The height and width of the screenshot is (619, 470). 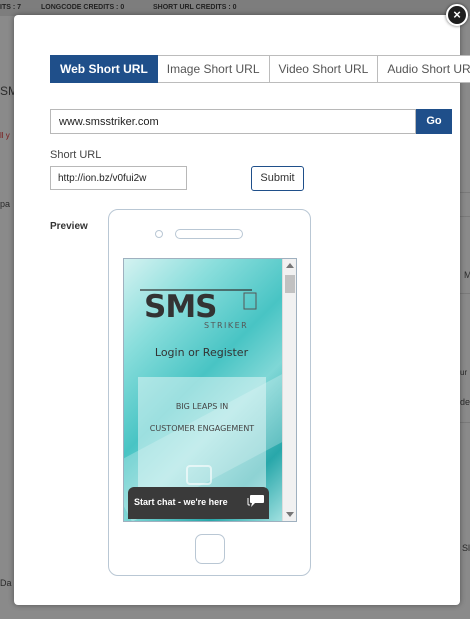 What do you see at coordinates (6, 583) in the screenshot?
I see `background-fragment: Da` at bounding box center [6, 583].